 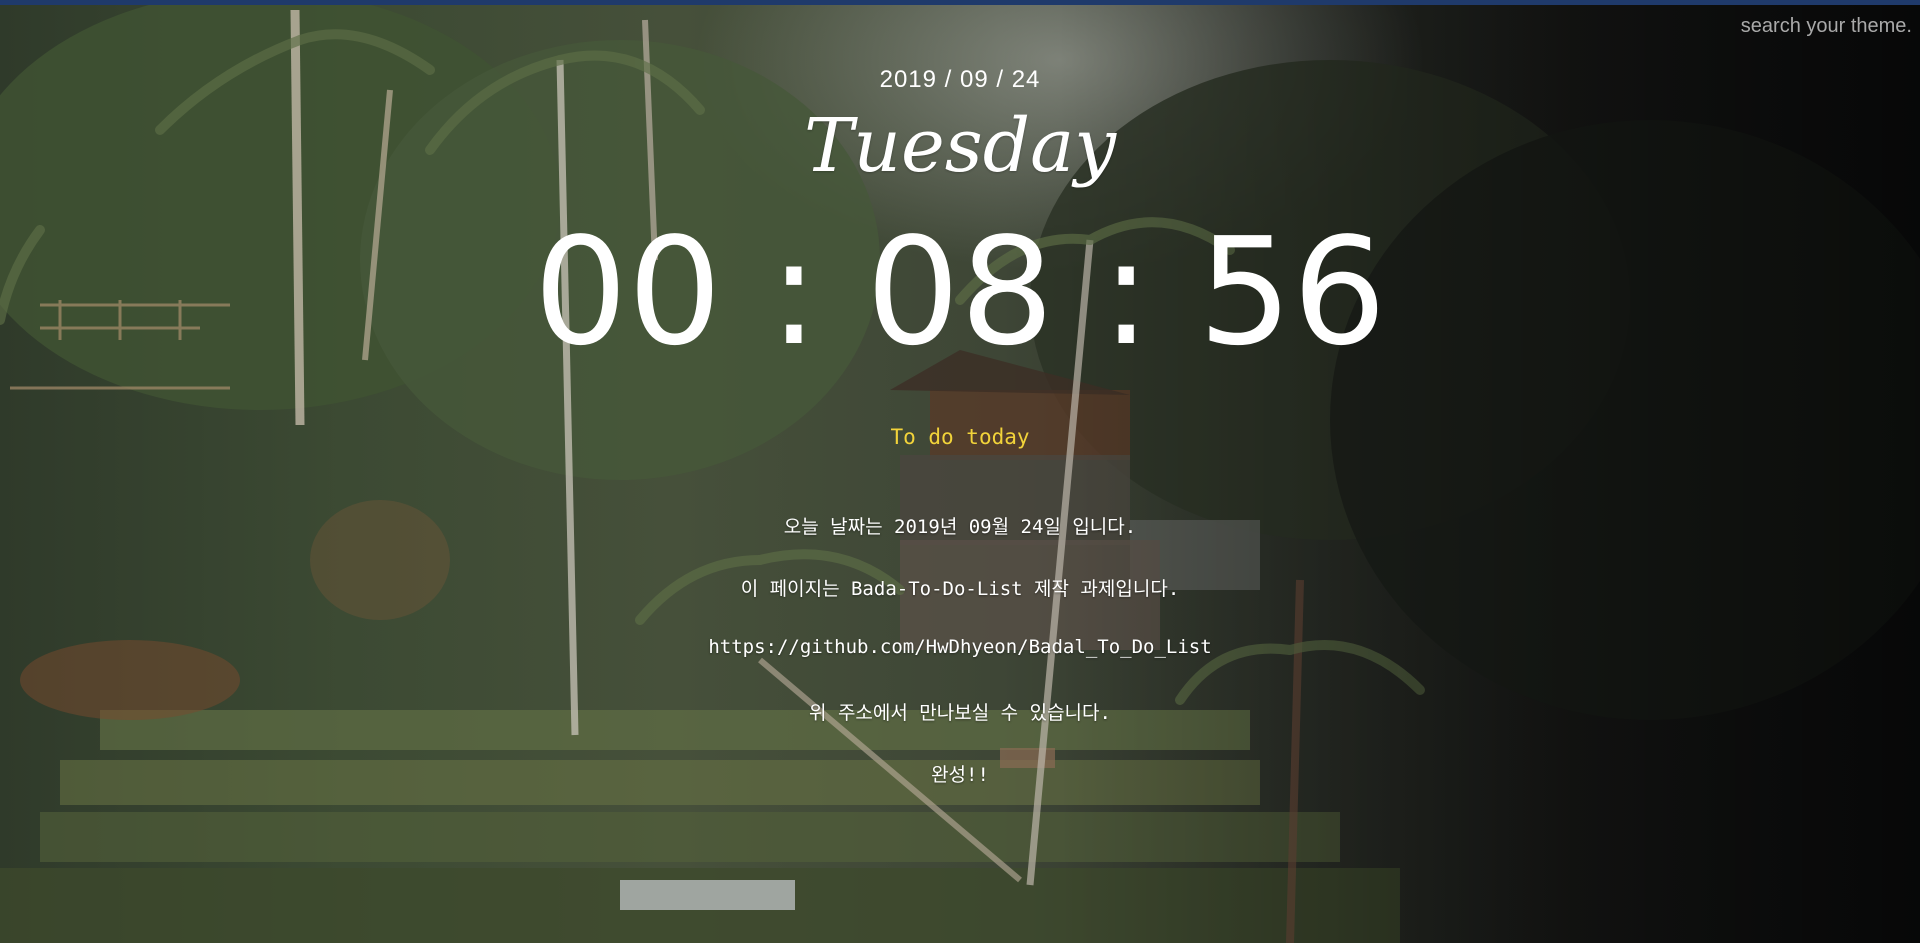 What do you see at coordinates (960, 791) in the screenshot?
I see `todo-item: 완성!!` at bounding box center [960, 791].